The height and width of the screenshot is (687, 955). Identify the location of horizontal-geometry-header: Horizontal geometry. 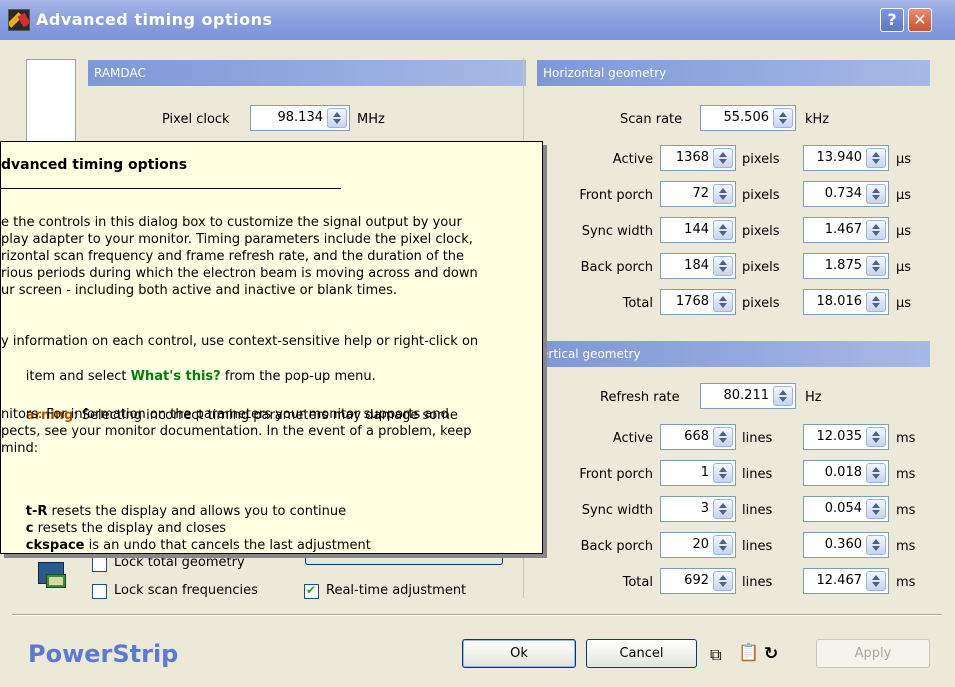
(733, 73).